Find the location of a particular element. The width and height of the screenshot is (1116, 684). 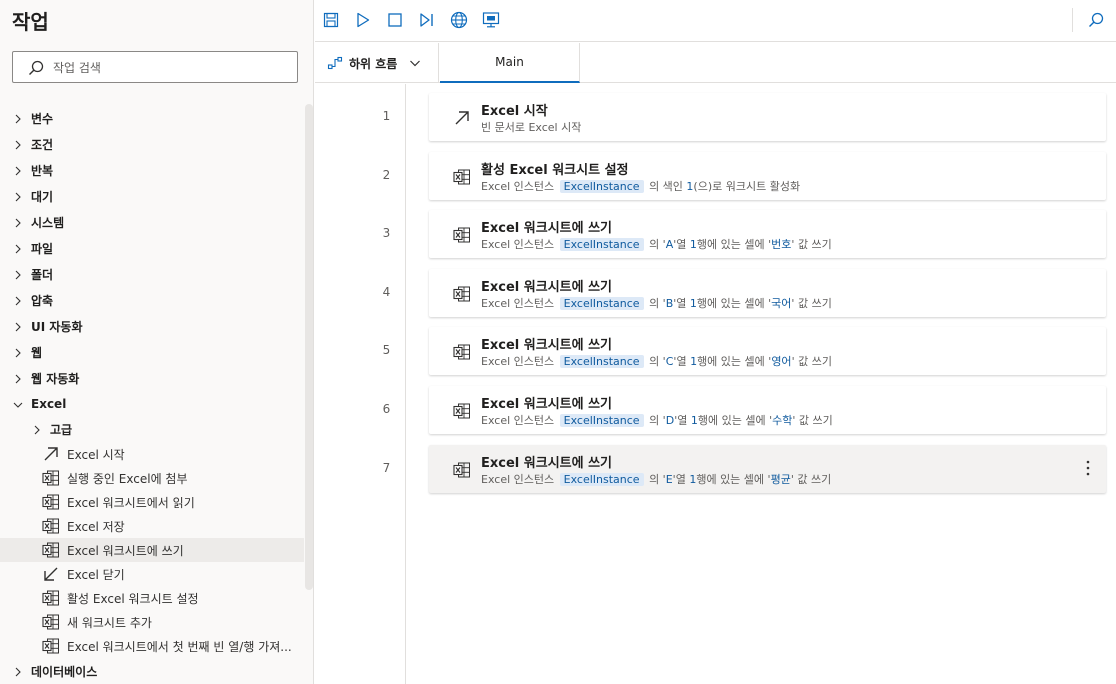

action-item: Excel 워크시트에서 읽기 is located at coordinates (152, 502).